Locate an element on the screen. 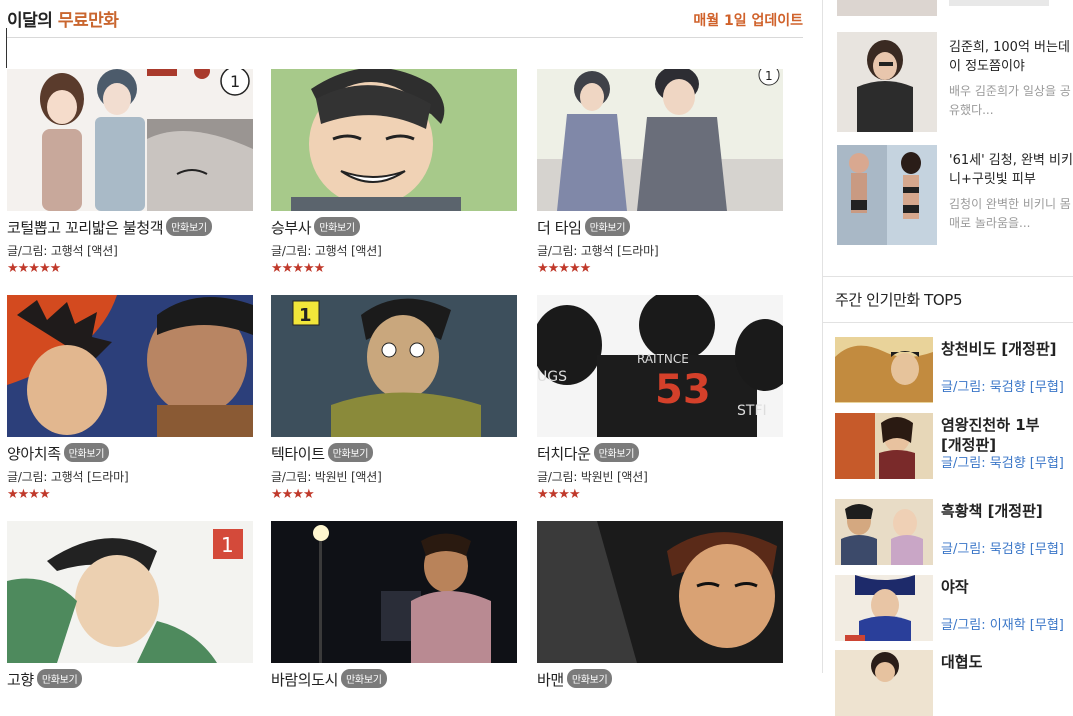 The width and height of the screenshot is (1073, 716). svg-text: UGS is located at coordinates (552, 377).